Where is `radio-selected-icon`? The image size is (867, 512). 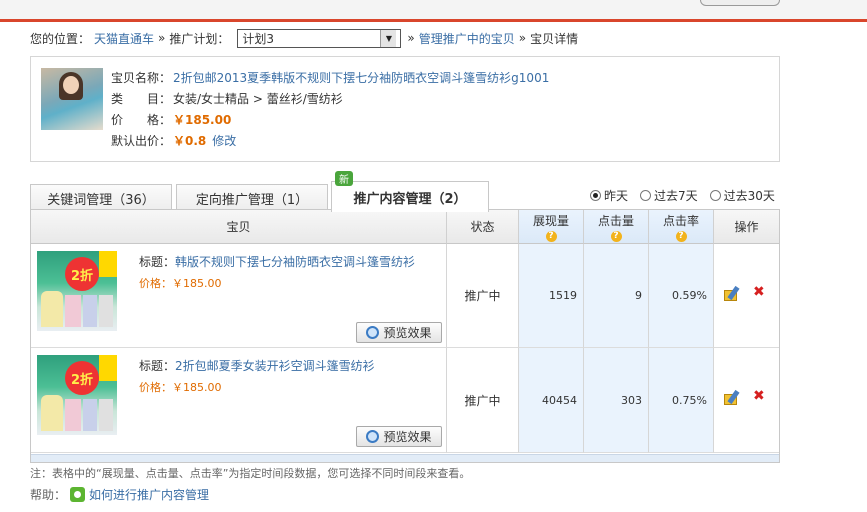 radio-selected-icon is located at coordinates (595, 195).